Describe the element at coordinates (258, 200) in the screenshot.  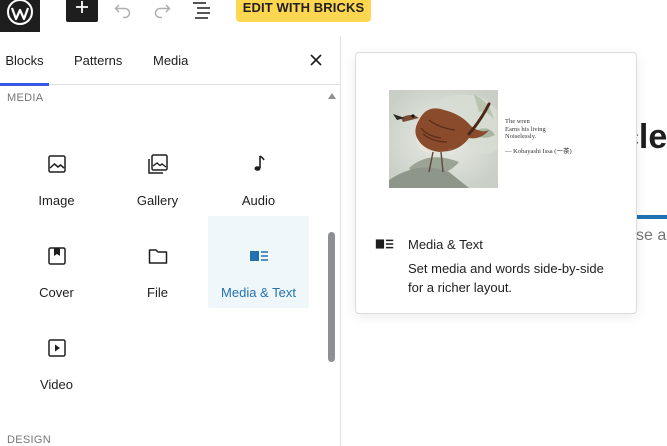
I see `block-label: Audio` at that location.